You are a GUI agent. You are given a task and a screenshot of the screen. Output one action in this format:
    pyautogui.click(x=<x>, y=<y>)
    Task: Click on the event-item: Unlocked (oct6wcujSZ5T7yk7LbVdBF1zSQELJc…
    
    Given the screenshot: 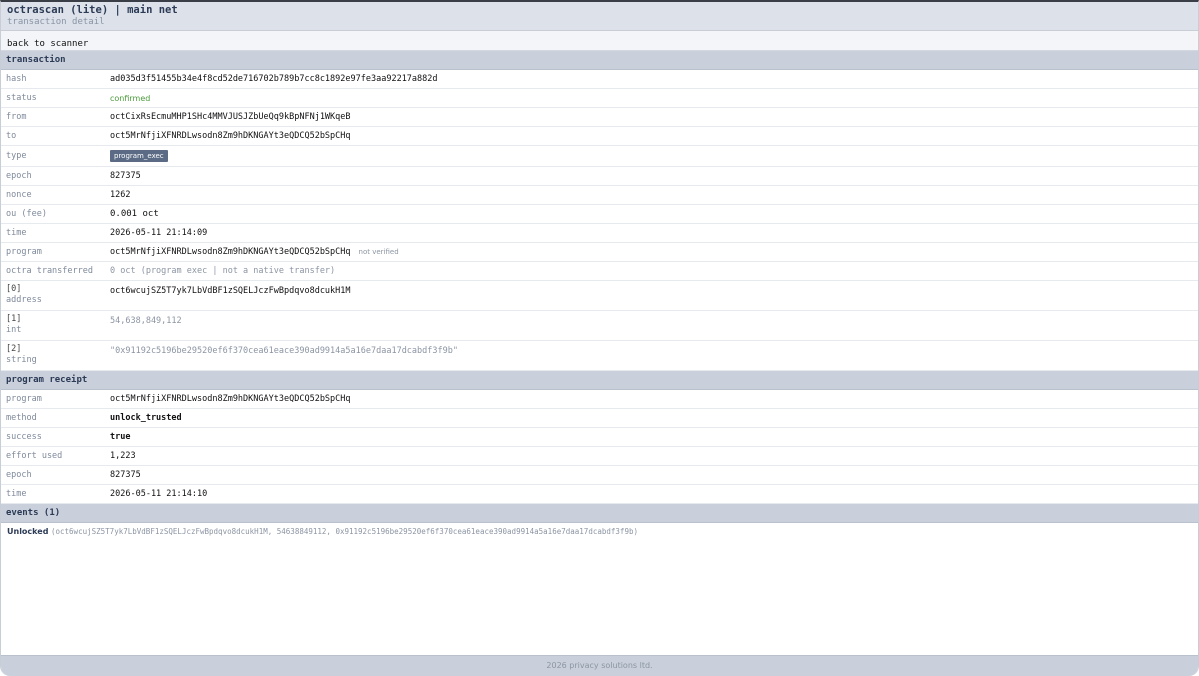 What is the action you would take?
    pyautogui.click(x=599, y=532)
    